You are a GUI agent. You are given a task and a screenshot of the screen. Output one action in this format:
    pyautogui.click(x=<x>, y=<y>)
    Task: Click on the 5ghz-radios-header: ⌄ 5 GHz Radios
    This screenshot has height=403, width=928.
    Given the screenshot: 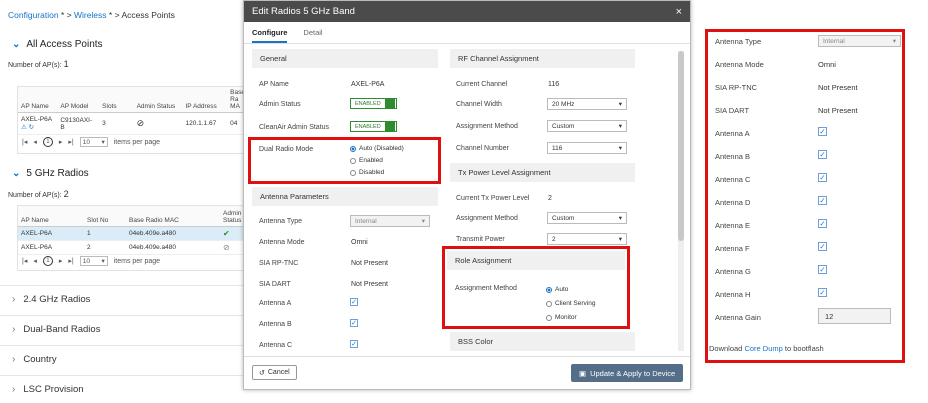 What is the action you would take?
    pyautogui.click(x=50, y=173)
    